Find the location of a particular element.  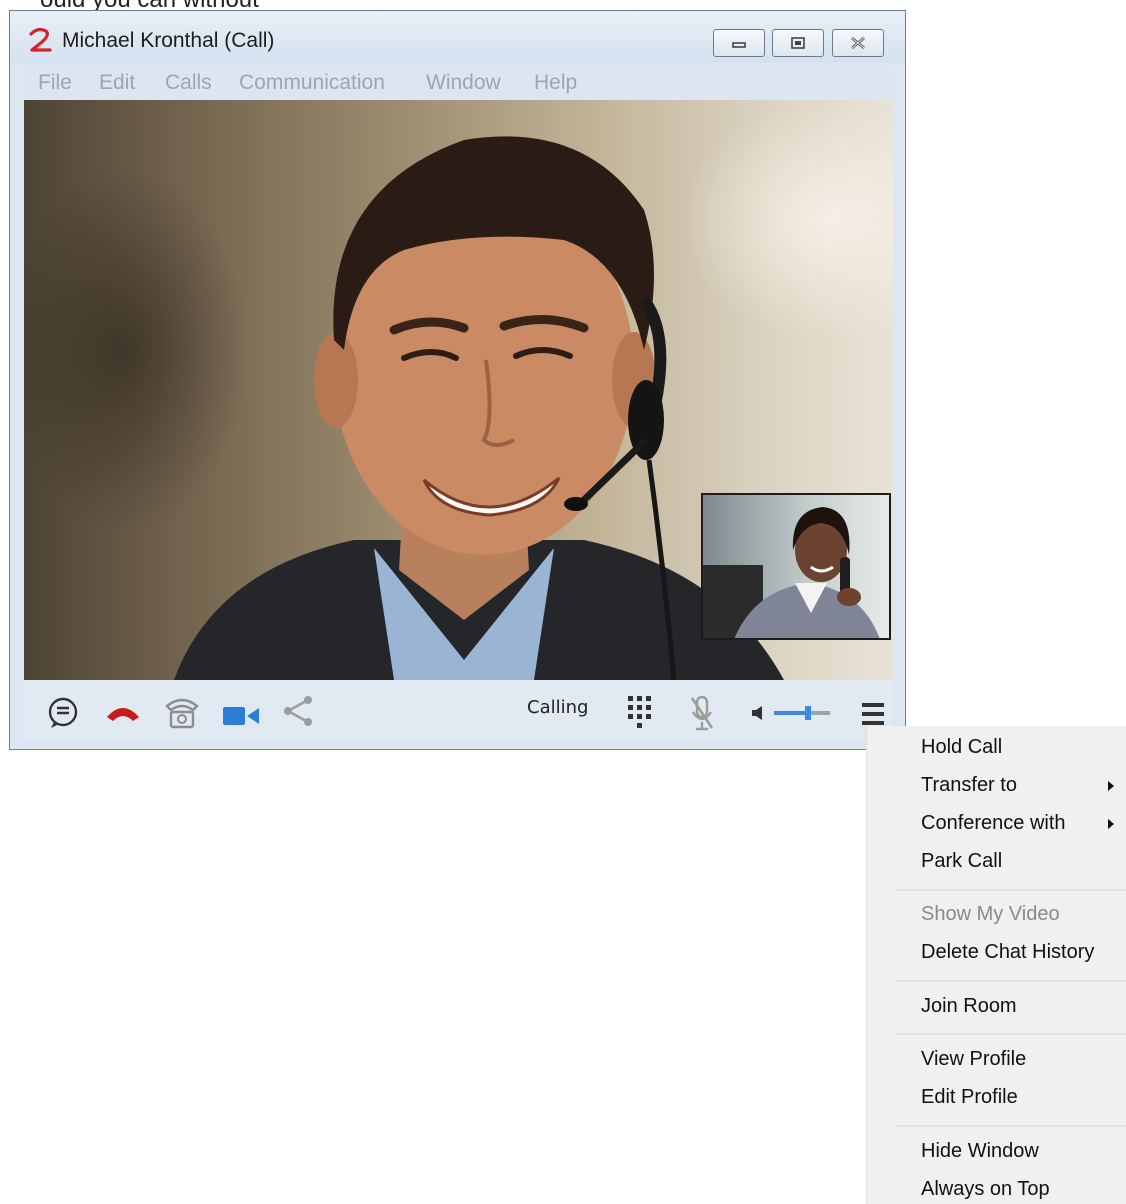

mute-microphone-icon is located at coordinates (702, 713).